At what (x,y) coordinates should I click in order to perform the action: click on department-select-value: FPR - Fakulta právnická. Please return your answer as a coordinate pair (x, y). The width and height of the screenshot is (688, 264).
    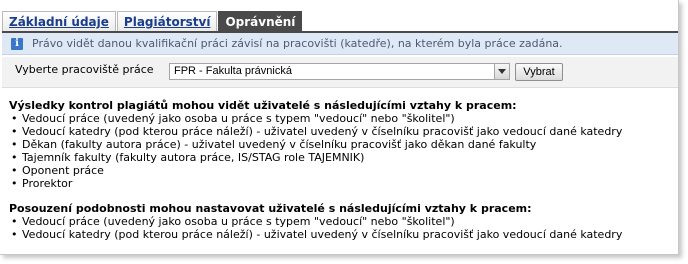
    Looking at the image, I should click on (233, 71).